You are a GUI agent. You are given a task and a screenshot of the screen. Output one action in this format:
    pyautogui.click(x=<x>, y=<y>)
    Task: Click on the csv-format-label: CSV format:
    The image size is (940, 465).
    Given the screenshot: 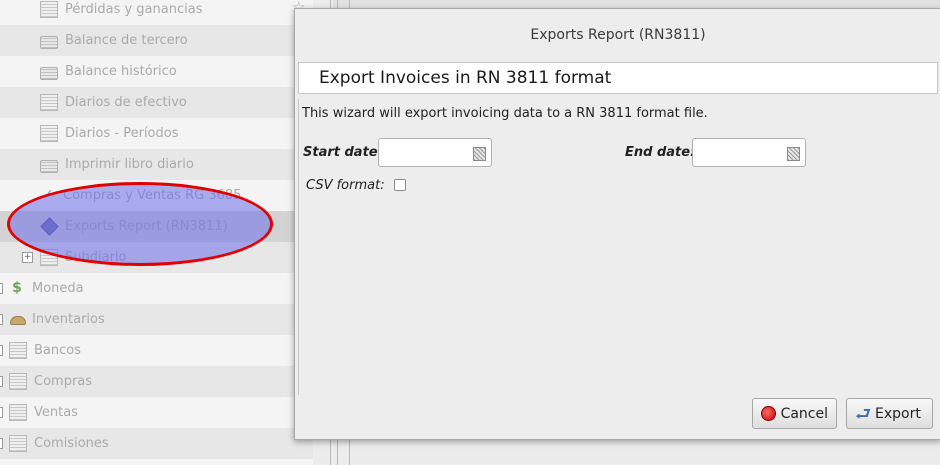 What is the action you would take?
    pyautogui.click(x=345, y=185)
    